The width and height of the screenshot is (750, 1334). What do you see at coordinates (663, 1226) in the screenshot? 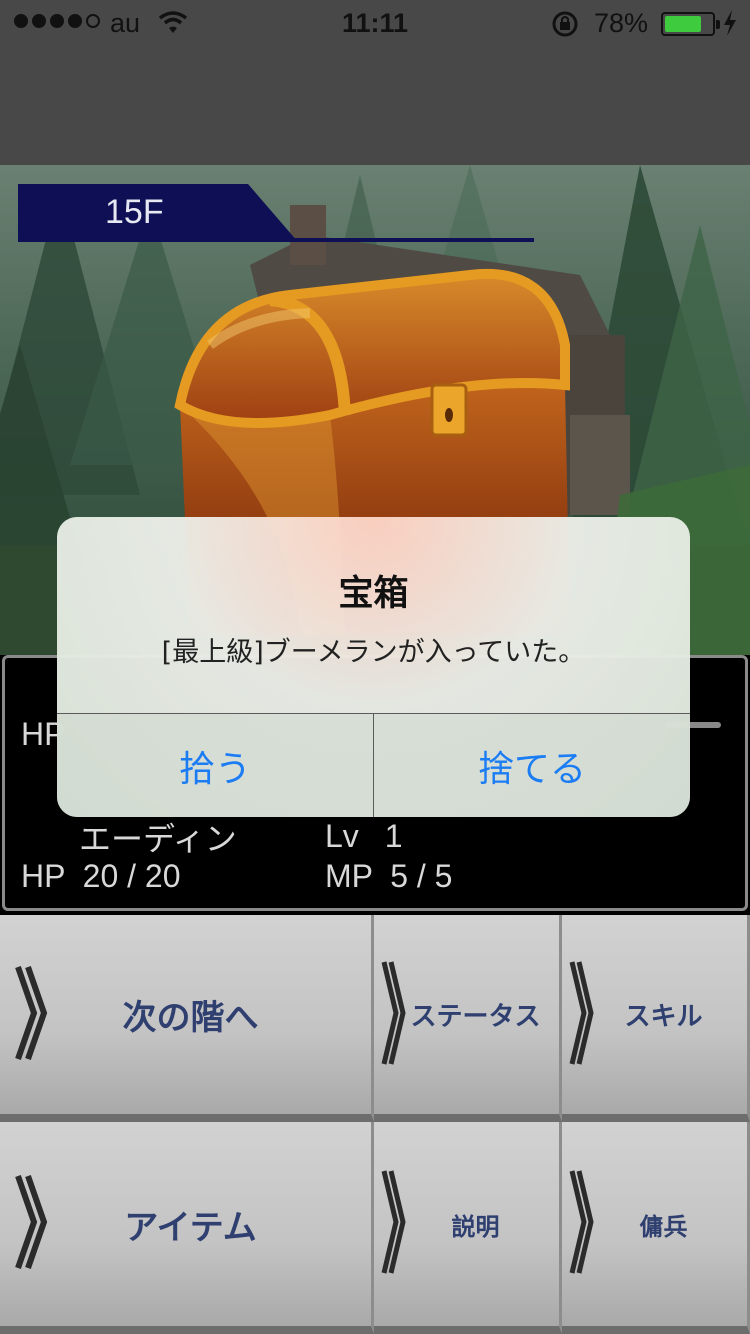
I see `mercenary-label: 傭兵` at bounding box center [663, 1226].